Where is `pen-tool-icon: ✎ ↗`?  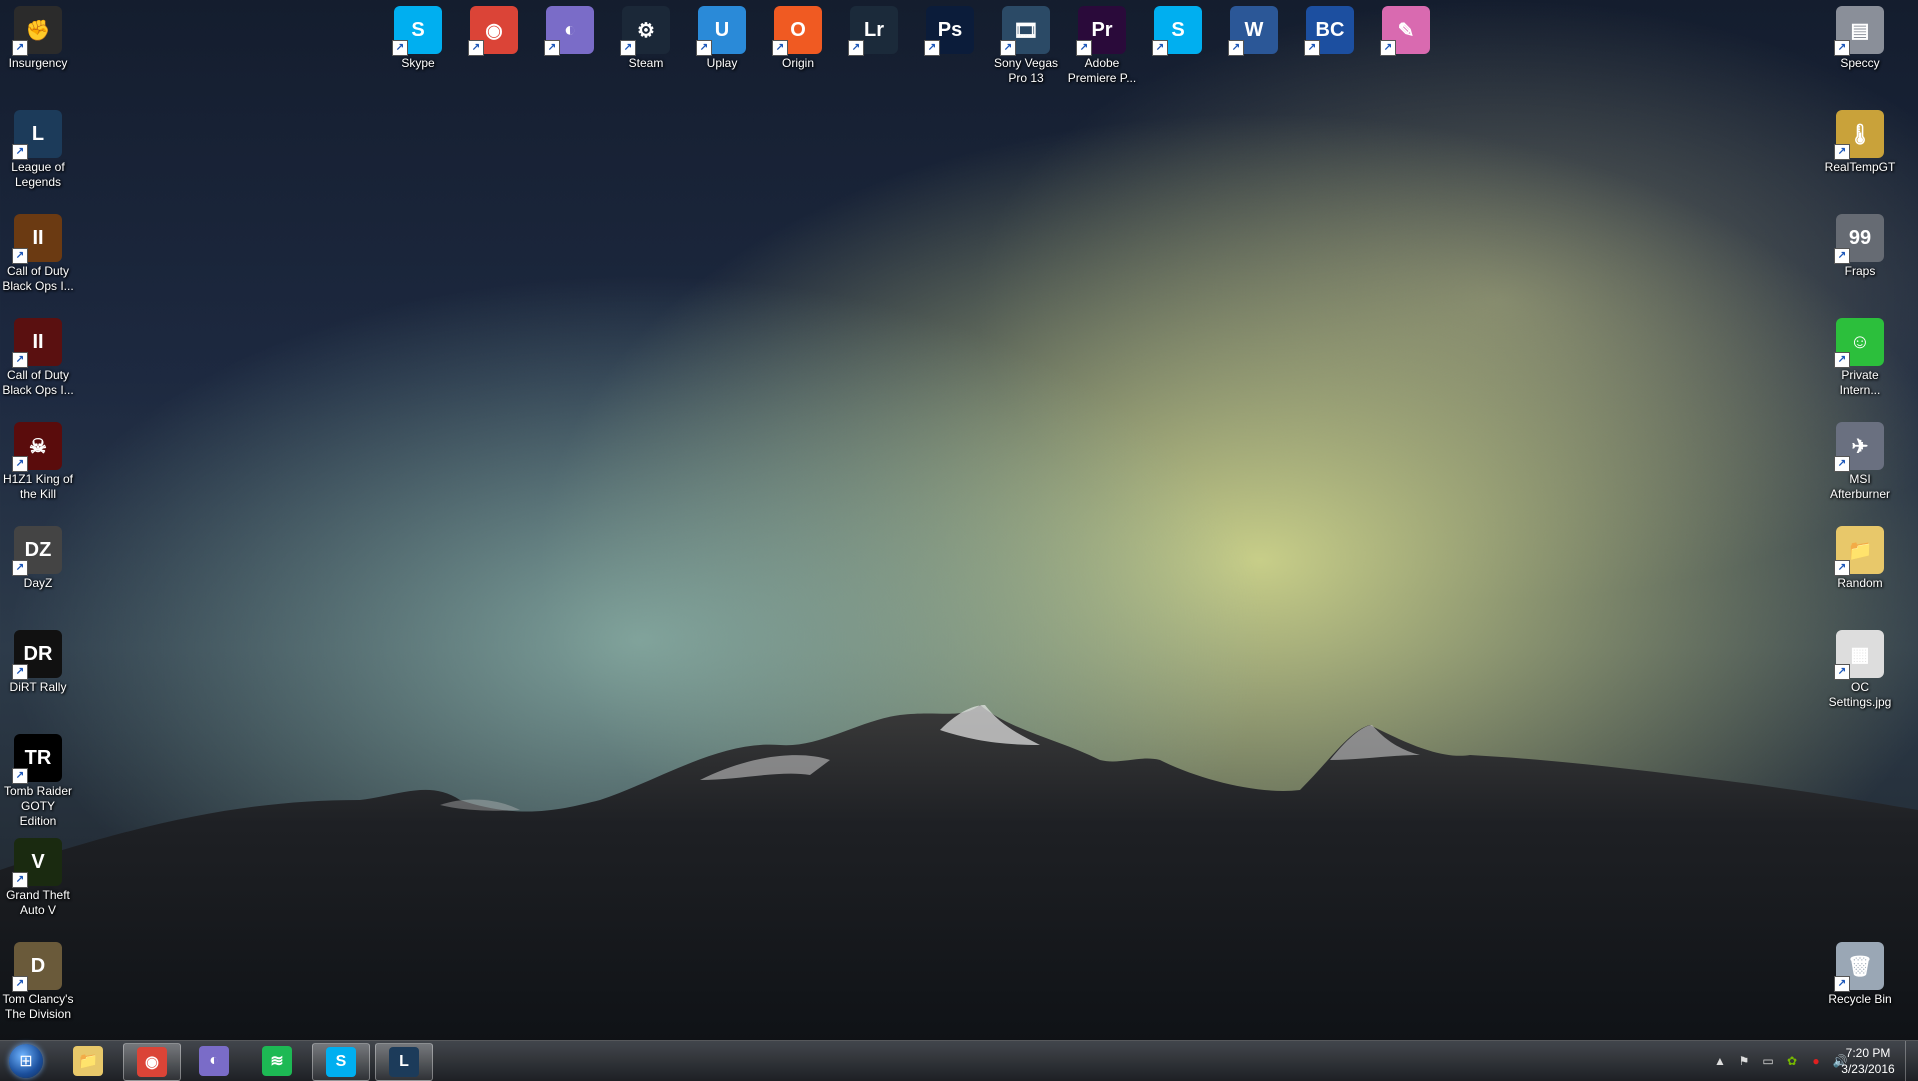
pen-tool-icon: ✎ ↗ is located at coordinates (1405, 31).